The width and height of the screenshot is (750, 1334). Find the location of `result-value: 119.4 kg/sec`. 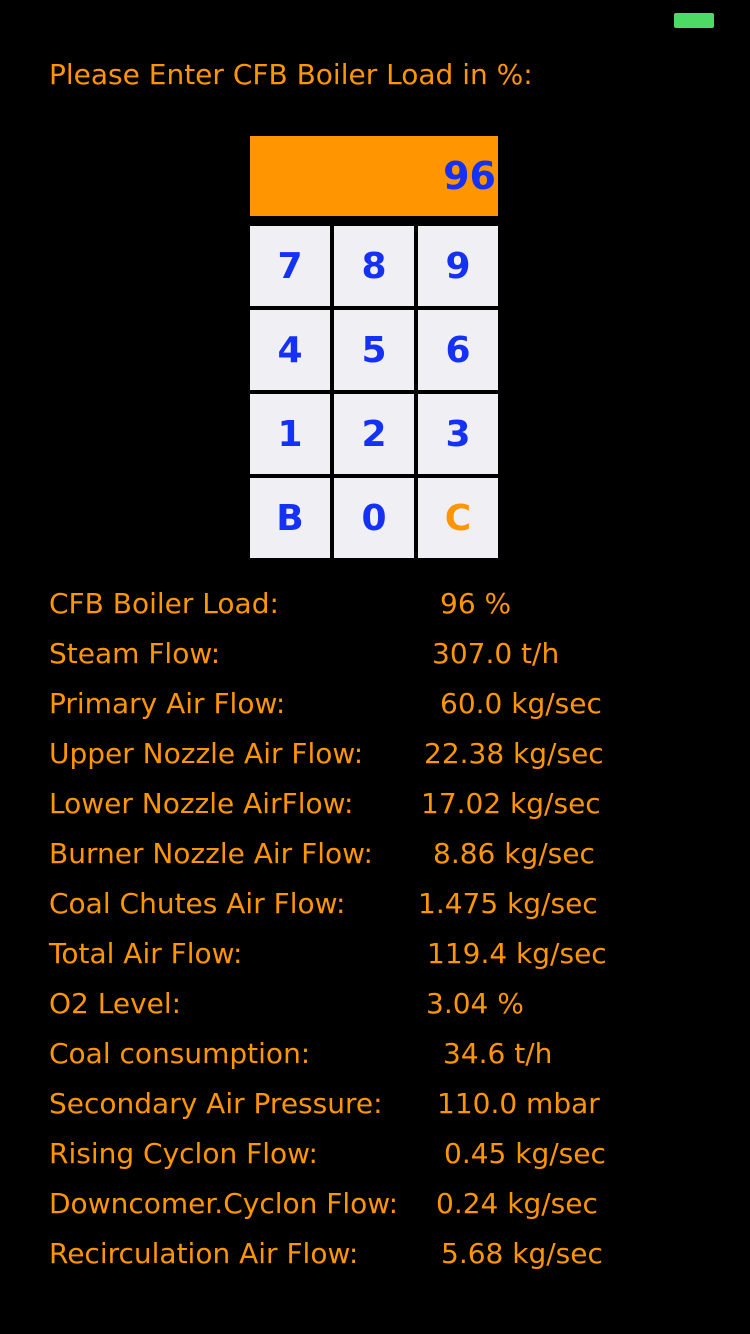

result-value: 119.4 kg/sec is located at coordinates (517, 953).